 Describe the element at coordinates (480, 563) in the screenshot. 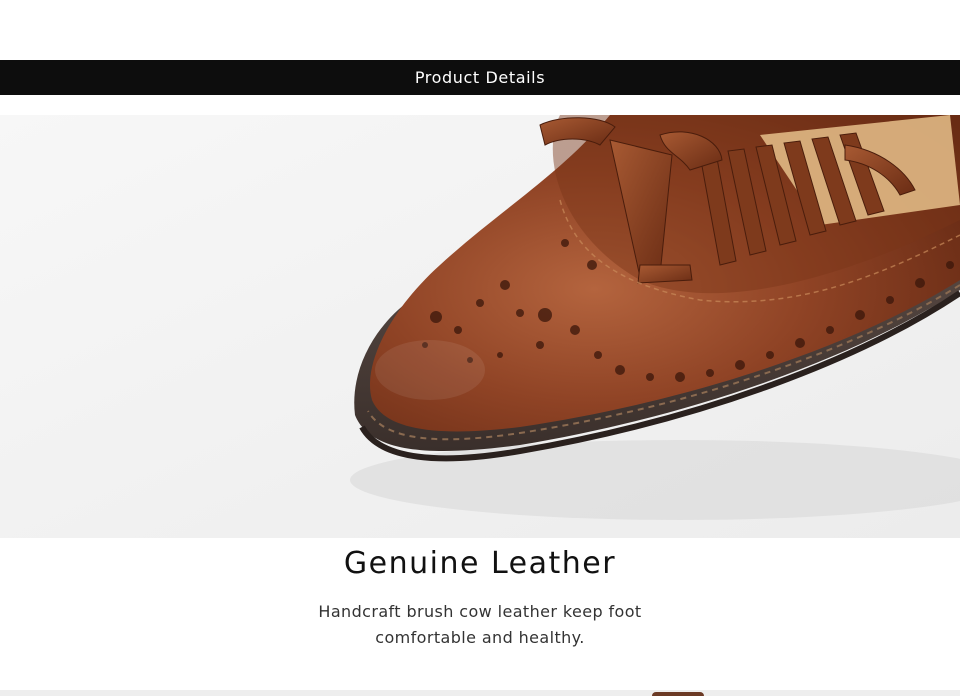

I see `feature-heading: Genuine Leather` at that location.